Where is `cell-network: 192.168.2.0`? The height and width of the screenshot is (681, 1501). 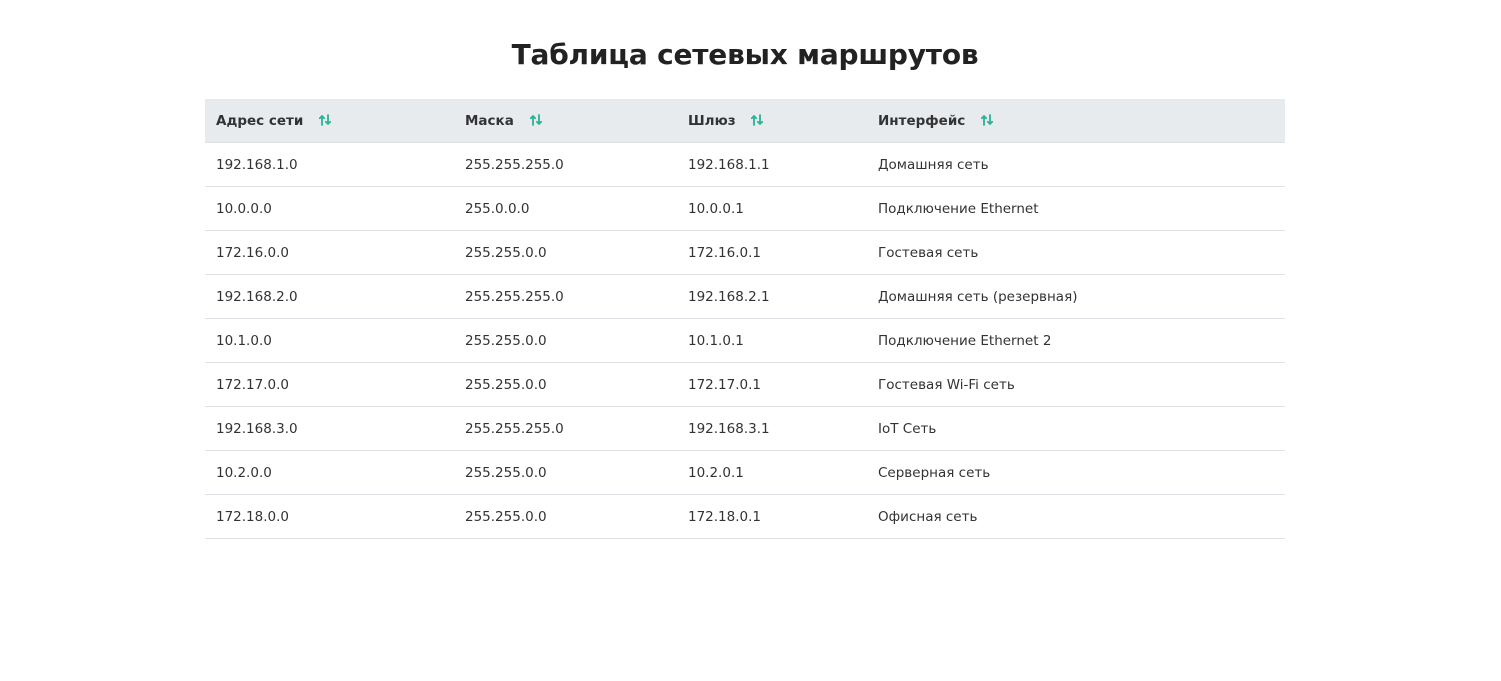
cell-network: 192.168.2.0 is located at coordinates (329, 296).